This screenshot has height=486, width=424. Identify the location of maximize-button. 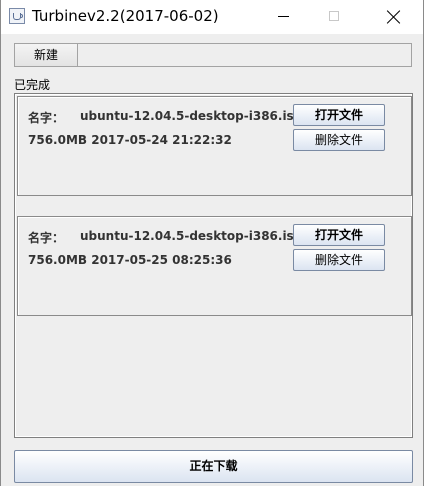
(335, 16).